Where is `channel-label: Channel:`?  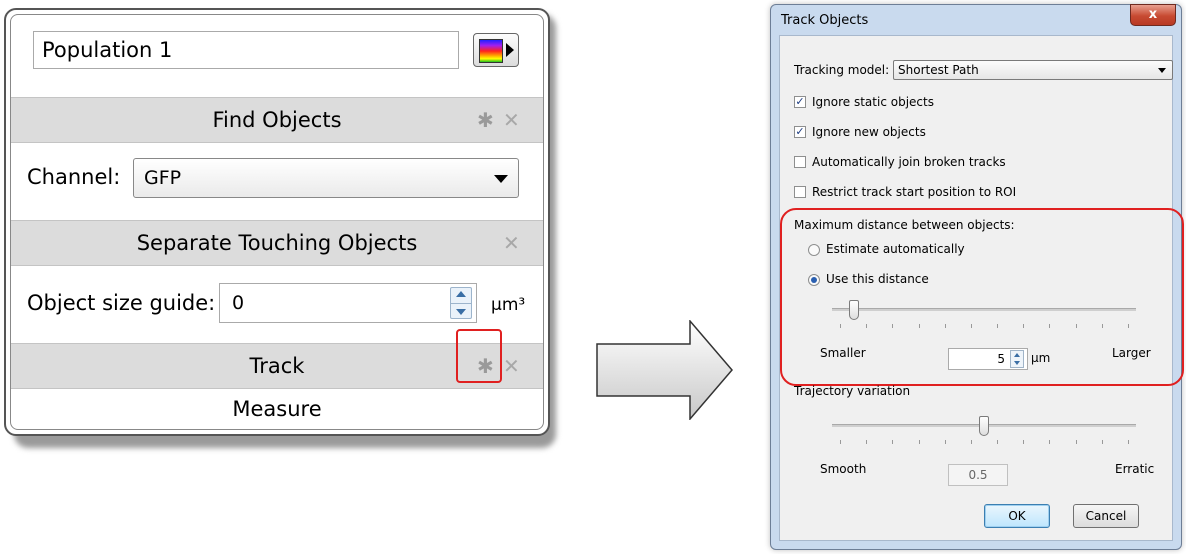 channel-label: Channel: is located at coordinates (74, 177).